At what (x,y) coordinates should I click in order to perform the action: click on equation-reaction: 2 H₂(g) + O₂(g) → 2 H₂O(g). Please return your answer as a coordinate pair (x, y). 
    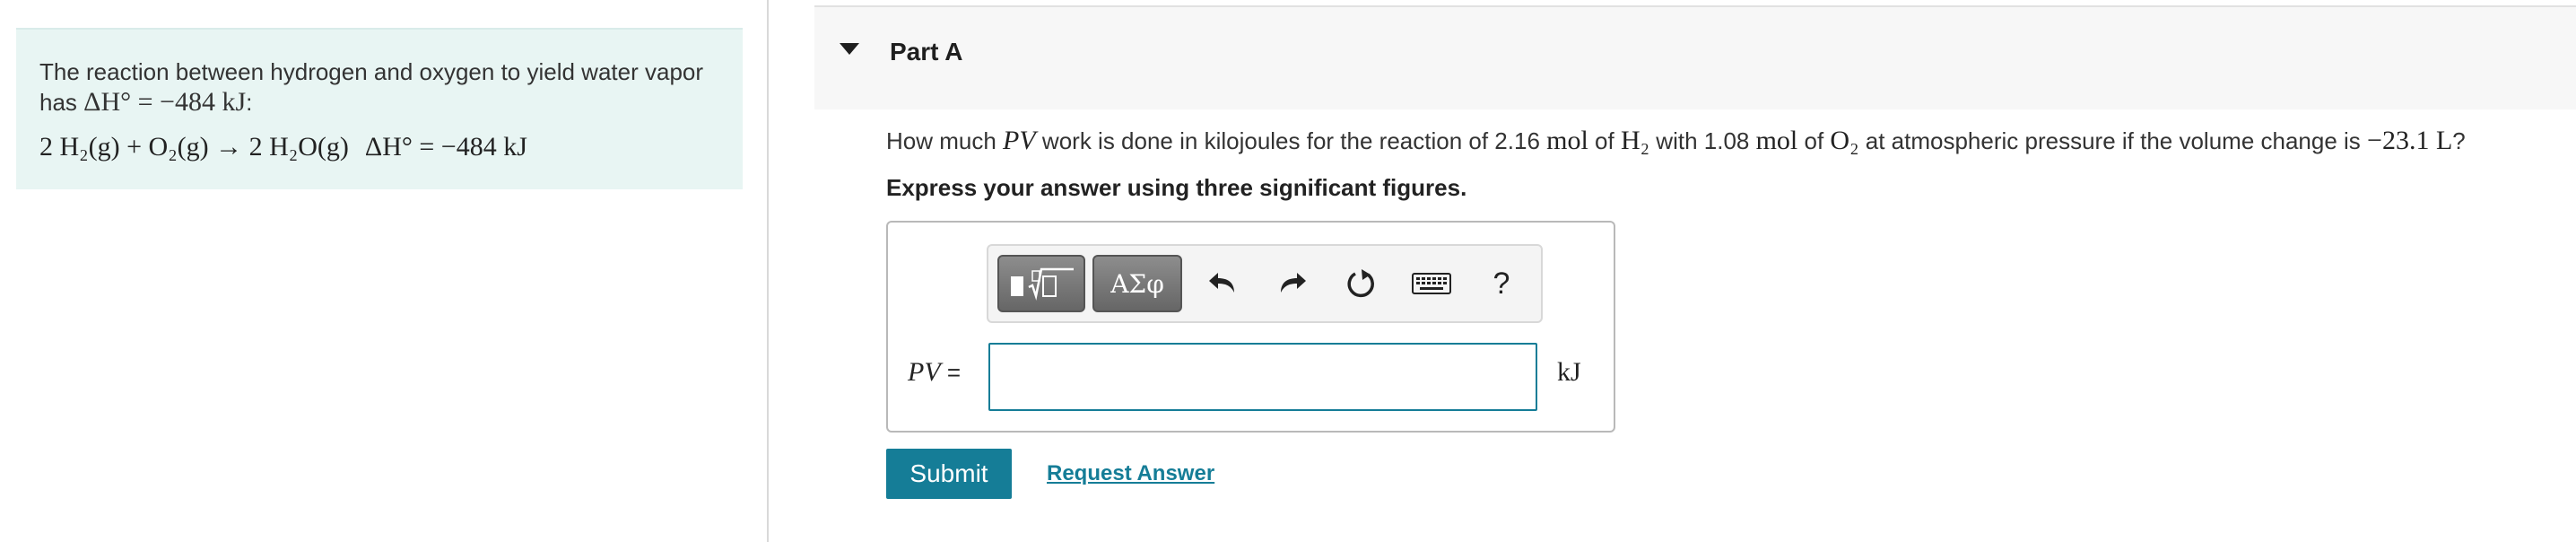
    Looking at the image, I should click on (194, 147).